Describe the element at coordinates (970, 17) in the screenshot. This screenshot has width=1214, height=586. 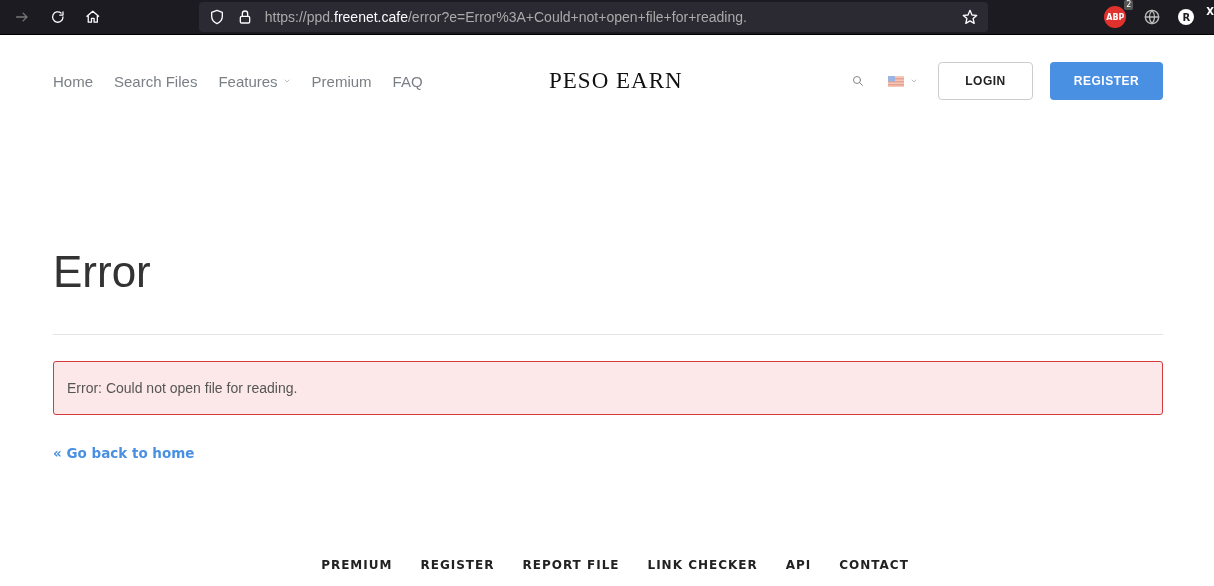
I see `star-icon` at that location.